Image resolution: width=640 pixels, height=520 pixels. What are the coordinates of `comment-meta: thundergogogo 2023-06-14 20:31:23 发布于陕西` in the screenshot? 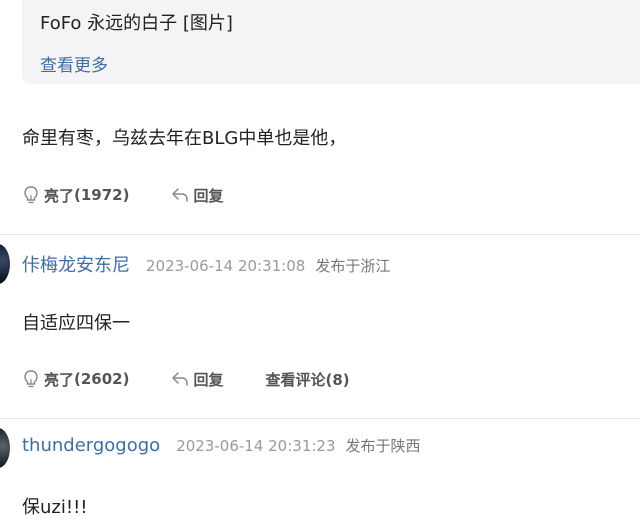 It's located at (221, 445).